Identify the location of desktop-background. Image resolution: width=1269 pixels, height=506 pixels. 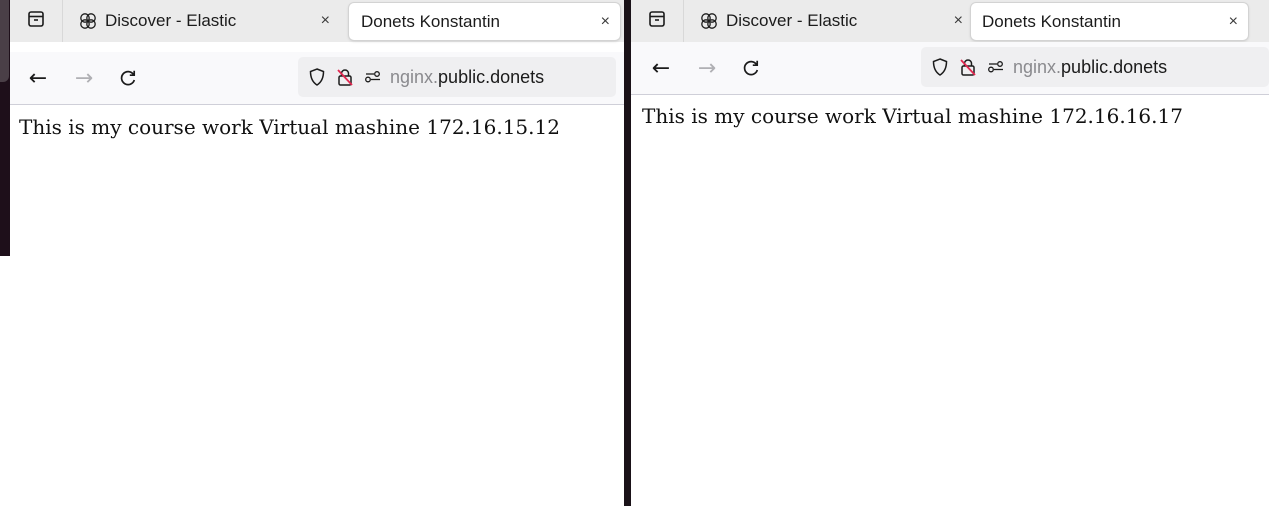
(5, 128).